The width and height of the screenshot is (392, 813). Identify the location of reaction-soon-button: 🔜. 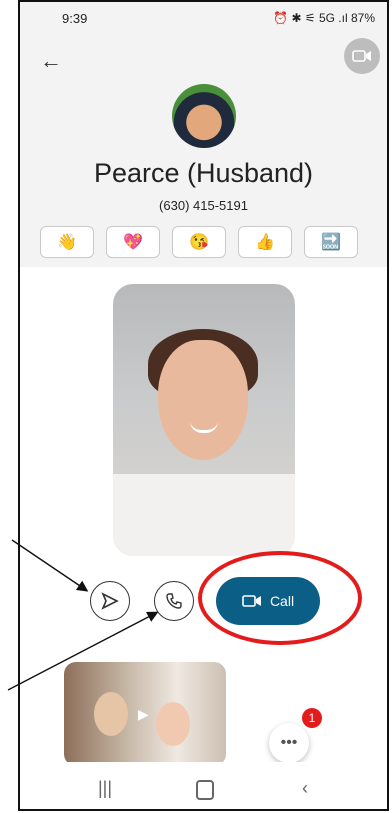
(331, 242).